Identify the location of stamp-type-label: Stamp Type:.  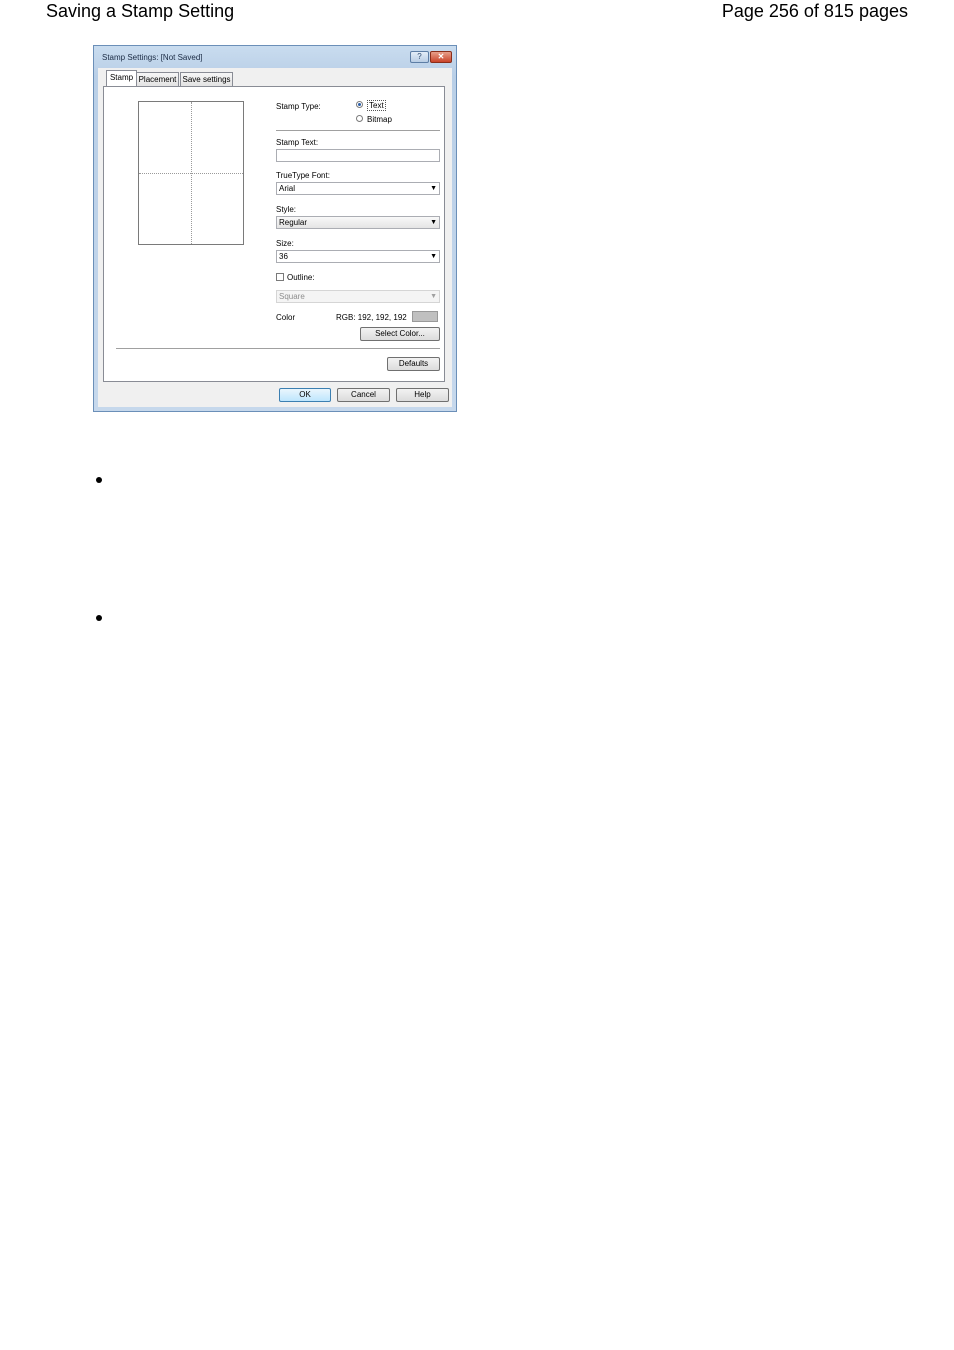
(298, 106).